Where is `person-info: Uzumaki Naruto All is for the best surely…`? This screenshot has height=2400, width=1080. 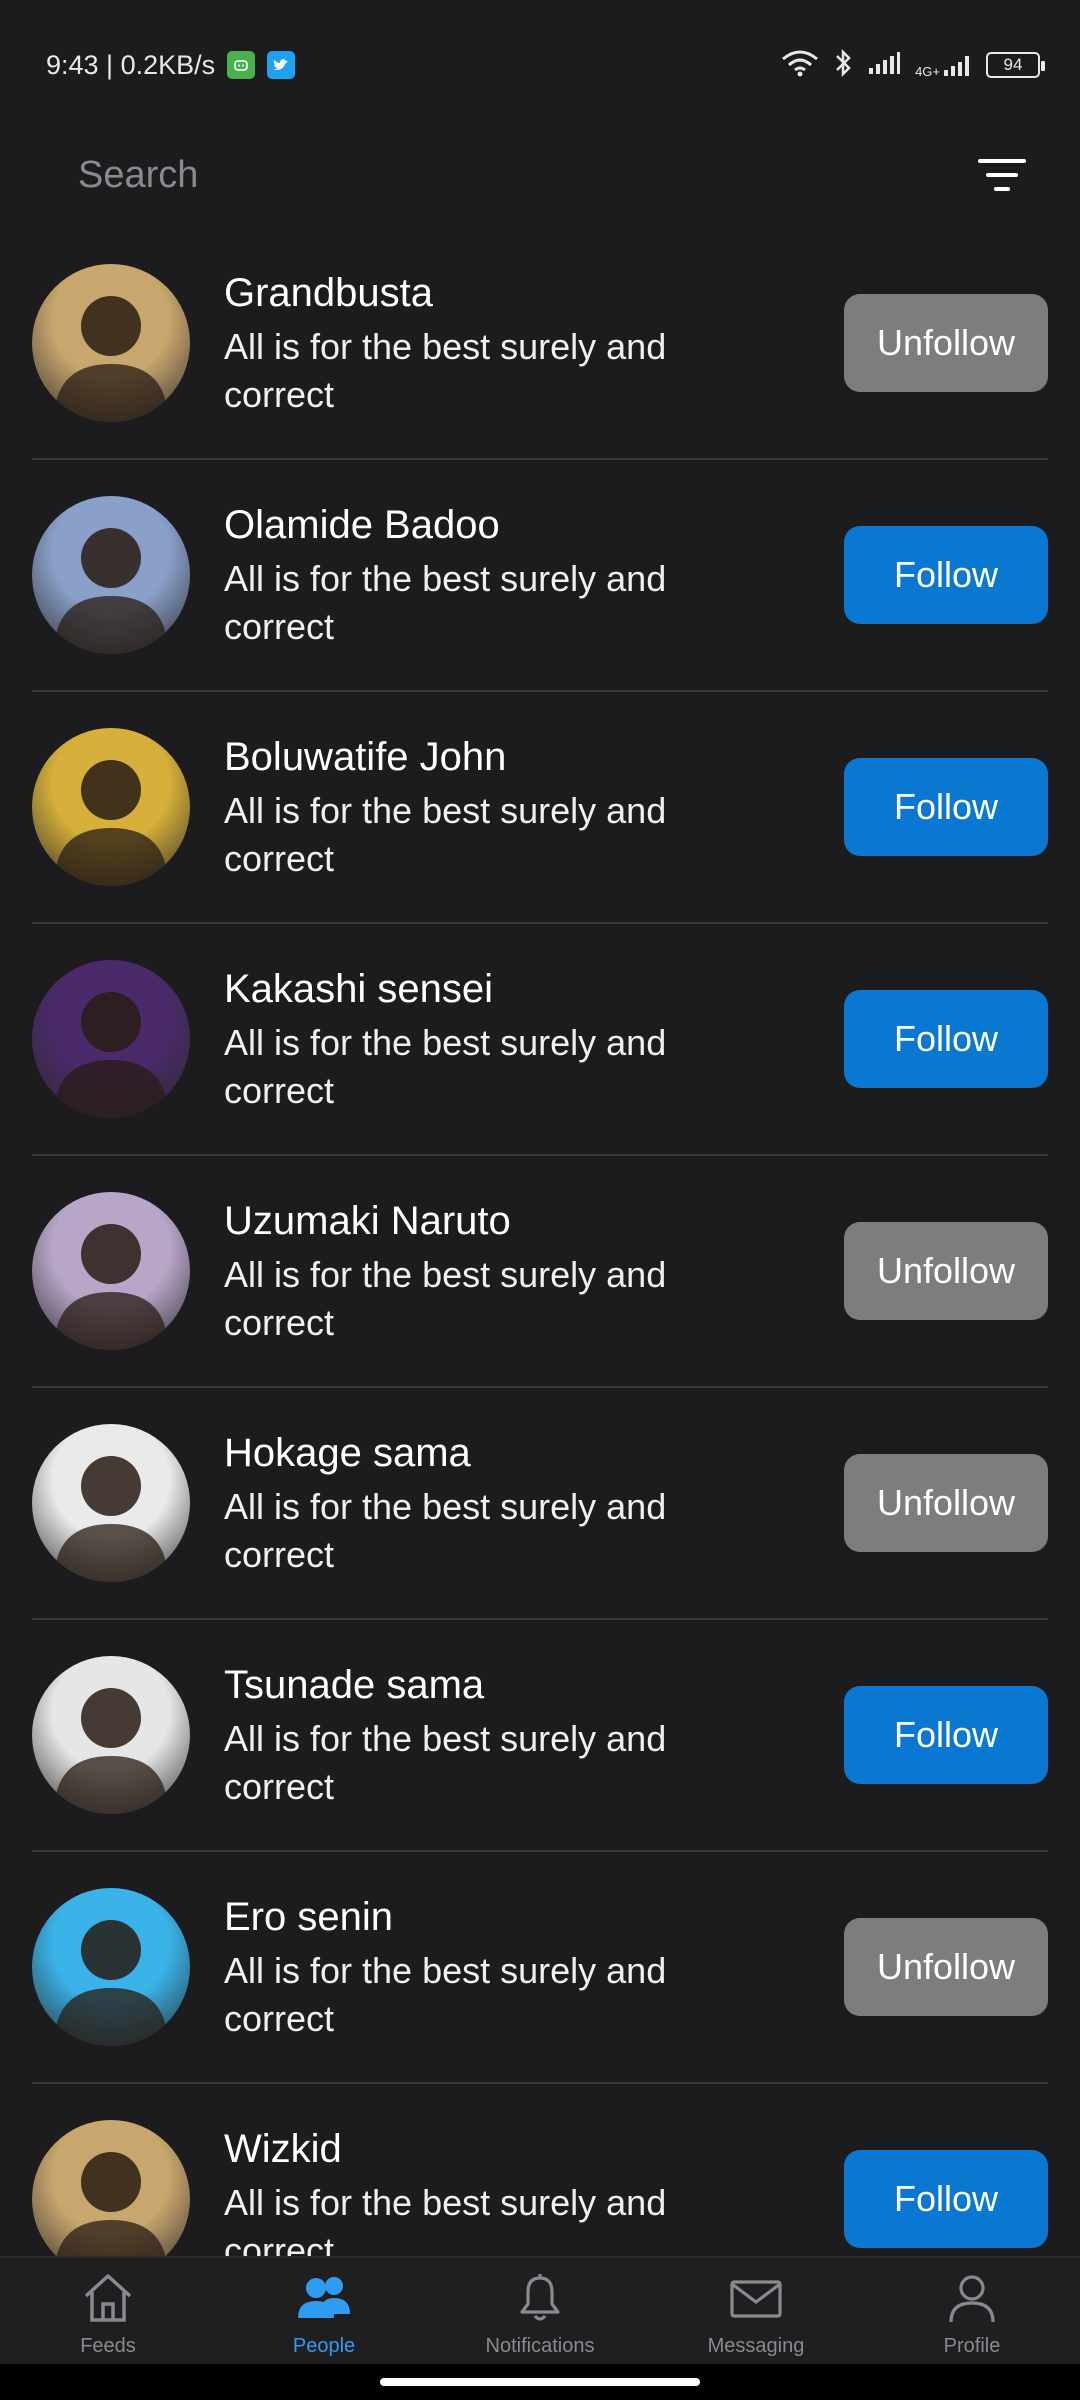 person-info: Uzumaki Naruto All is for the best surely… is located at coordinates (504, 1271).